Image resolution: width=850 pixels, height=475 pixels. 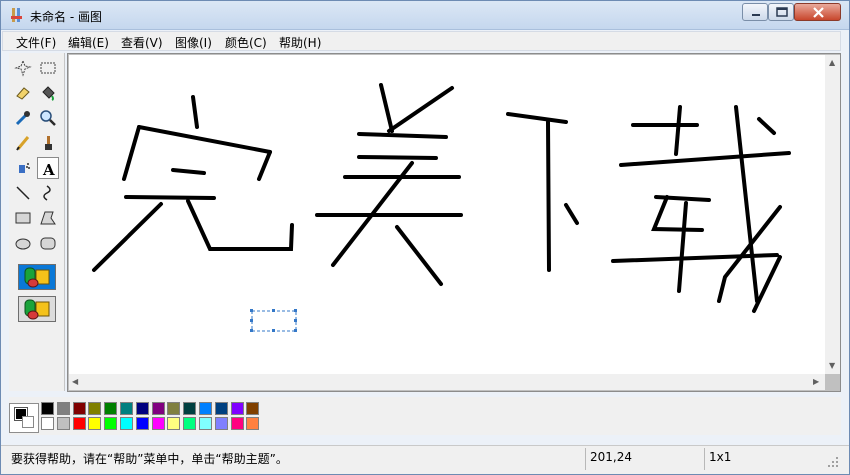 What do you see at coordinates (755, 12) in the screenshot?
I see `minimize-button` at bounding box center [755, 12].